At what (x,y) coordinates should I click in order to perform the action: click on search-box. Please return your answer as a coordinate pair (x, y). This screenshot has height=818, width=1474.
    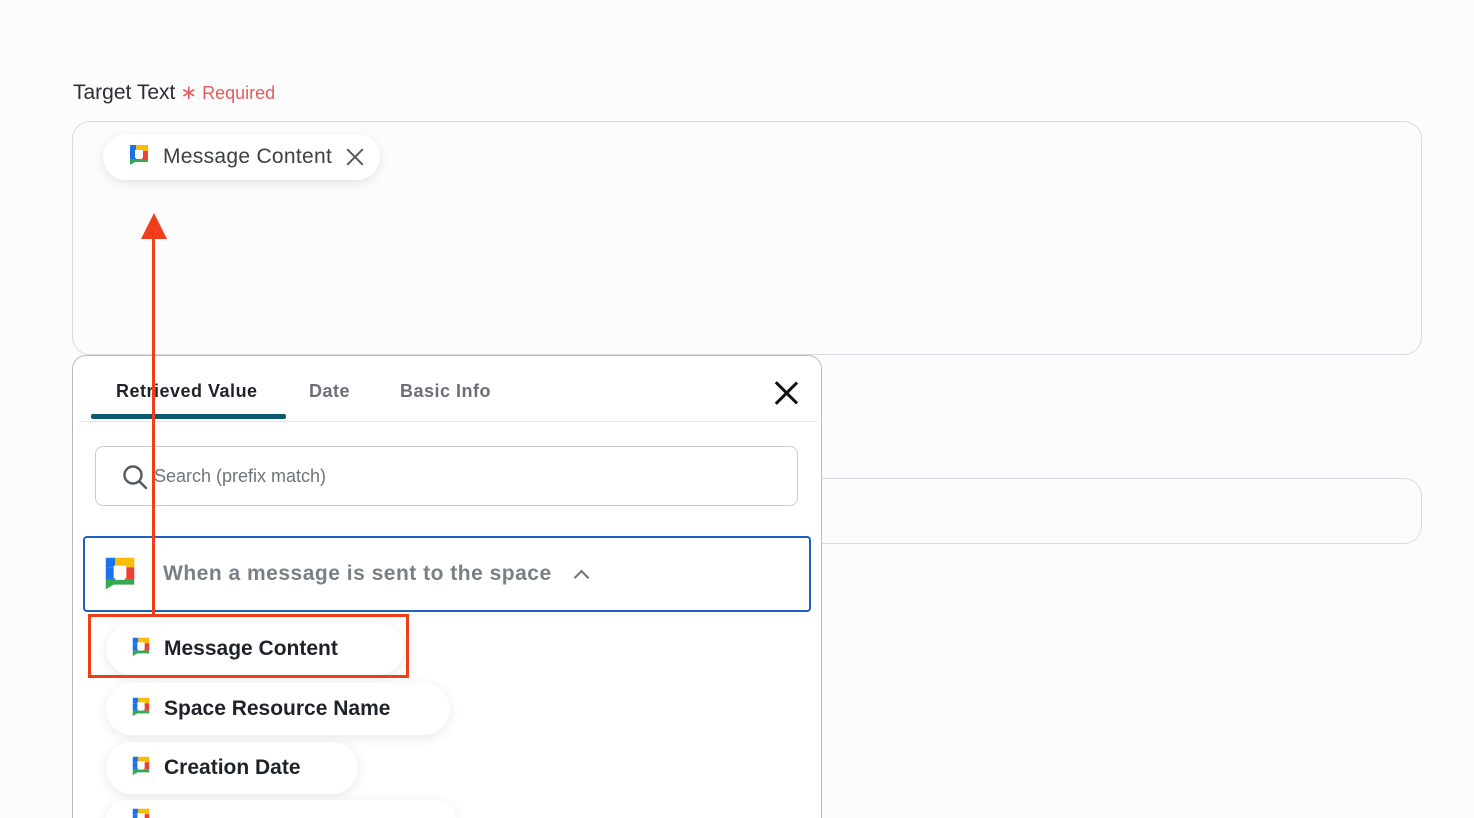
    Looking at the image, I should click on (446, 476).